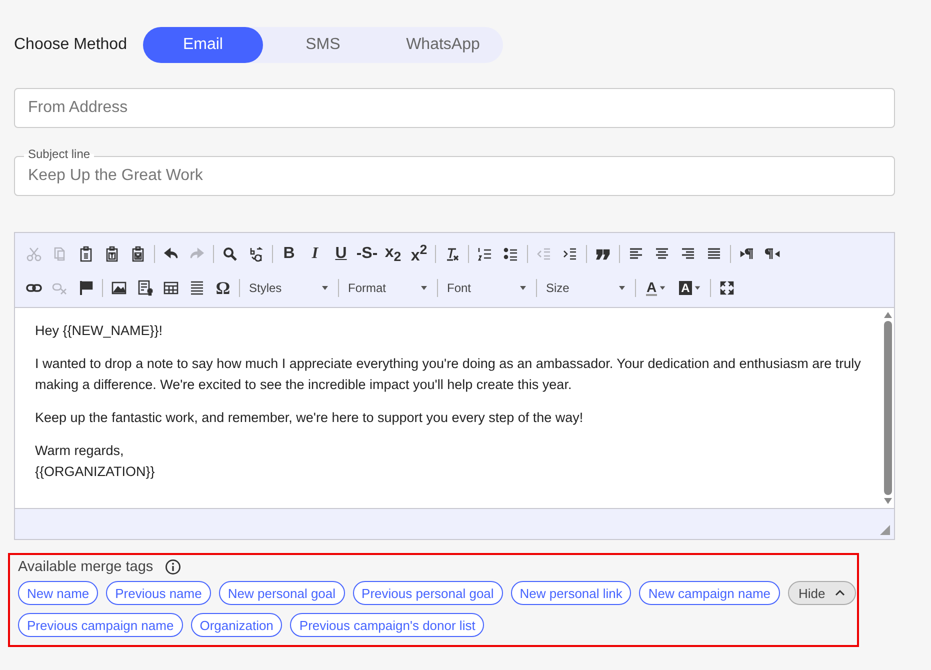 The image size is (931, 670). What do you see at coordinates (86, 567) in the screenshot?
I see `merge-tags-title: Available merge tags` at bounding box center [86, 567].